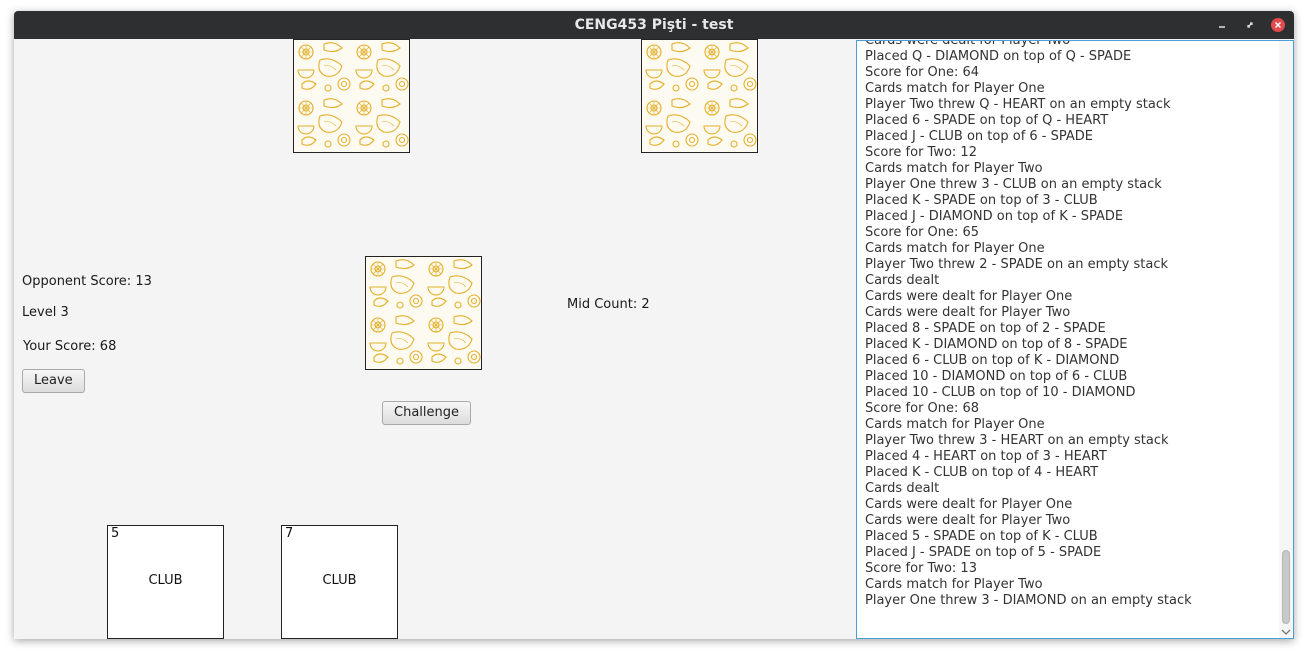 This screenshot has width=1308, height=656. Describe the element at coordinates (87, 281) in the screenshot. I see `opponent-score: Opponent Score: 13` at that location.